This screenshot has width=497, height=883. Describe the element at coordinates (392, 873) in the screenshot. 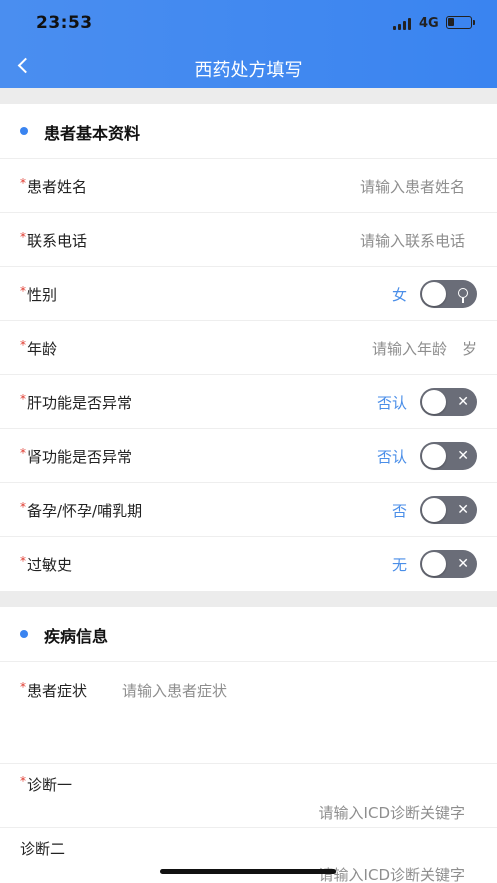

I see `diagnosis-2-input: 请输入ICD诊断关键字` at that location.